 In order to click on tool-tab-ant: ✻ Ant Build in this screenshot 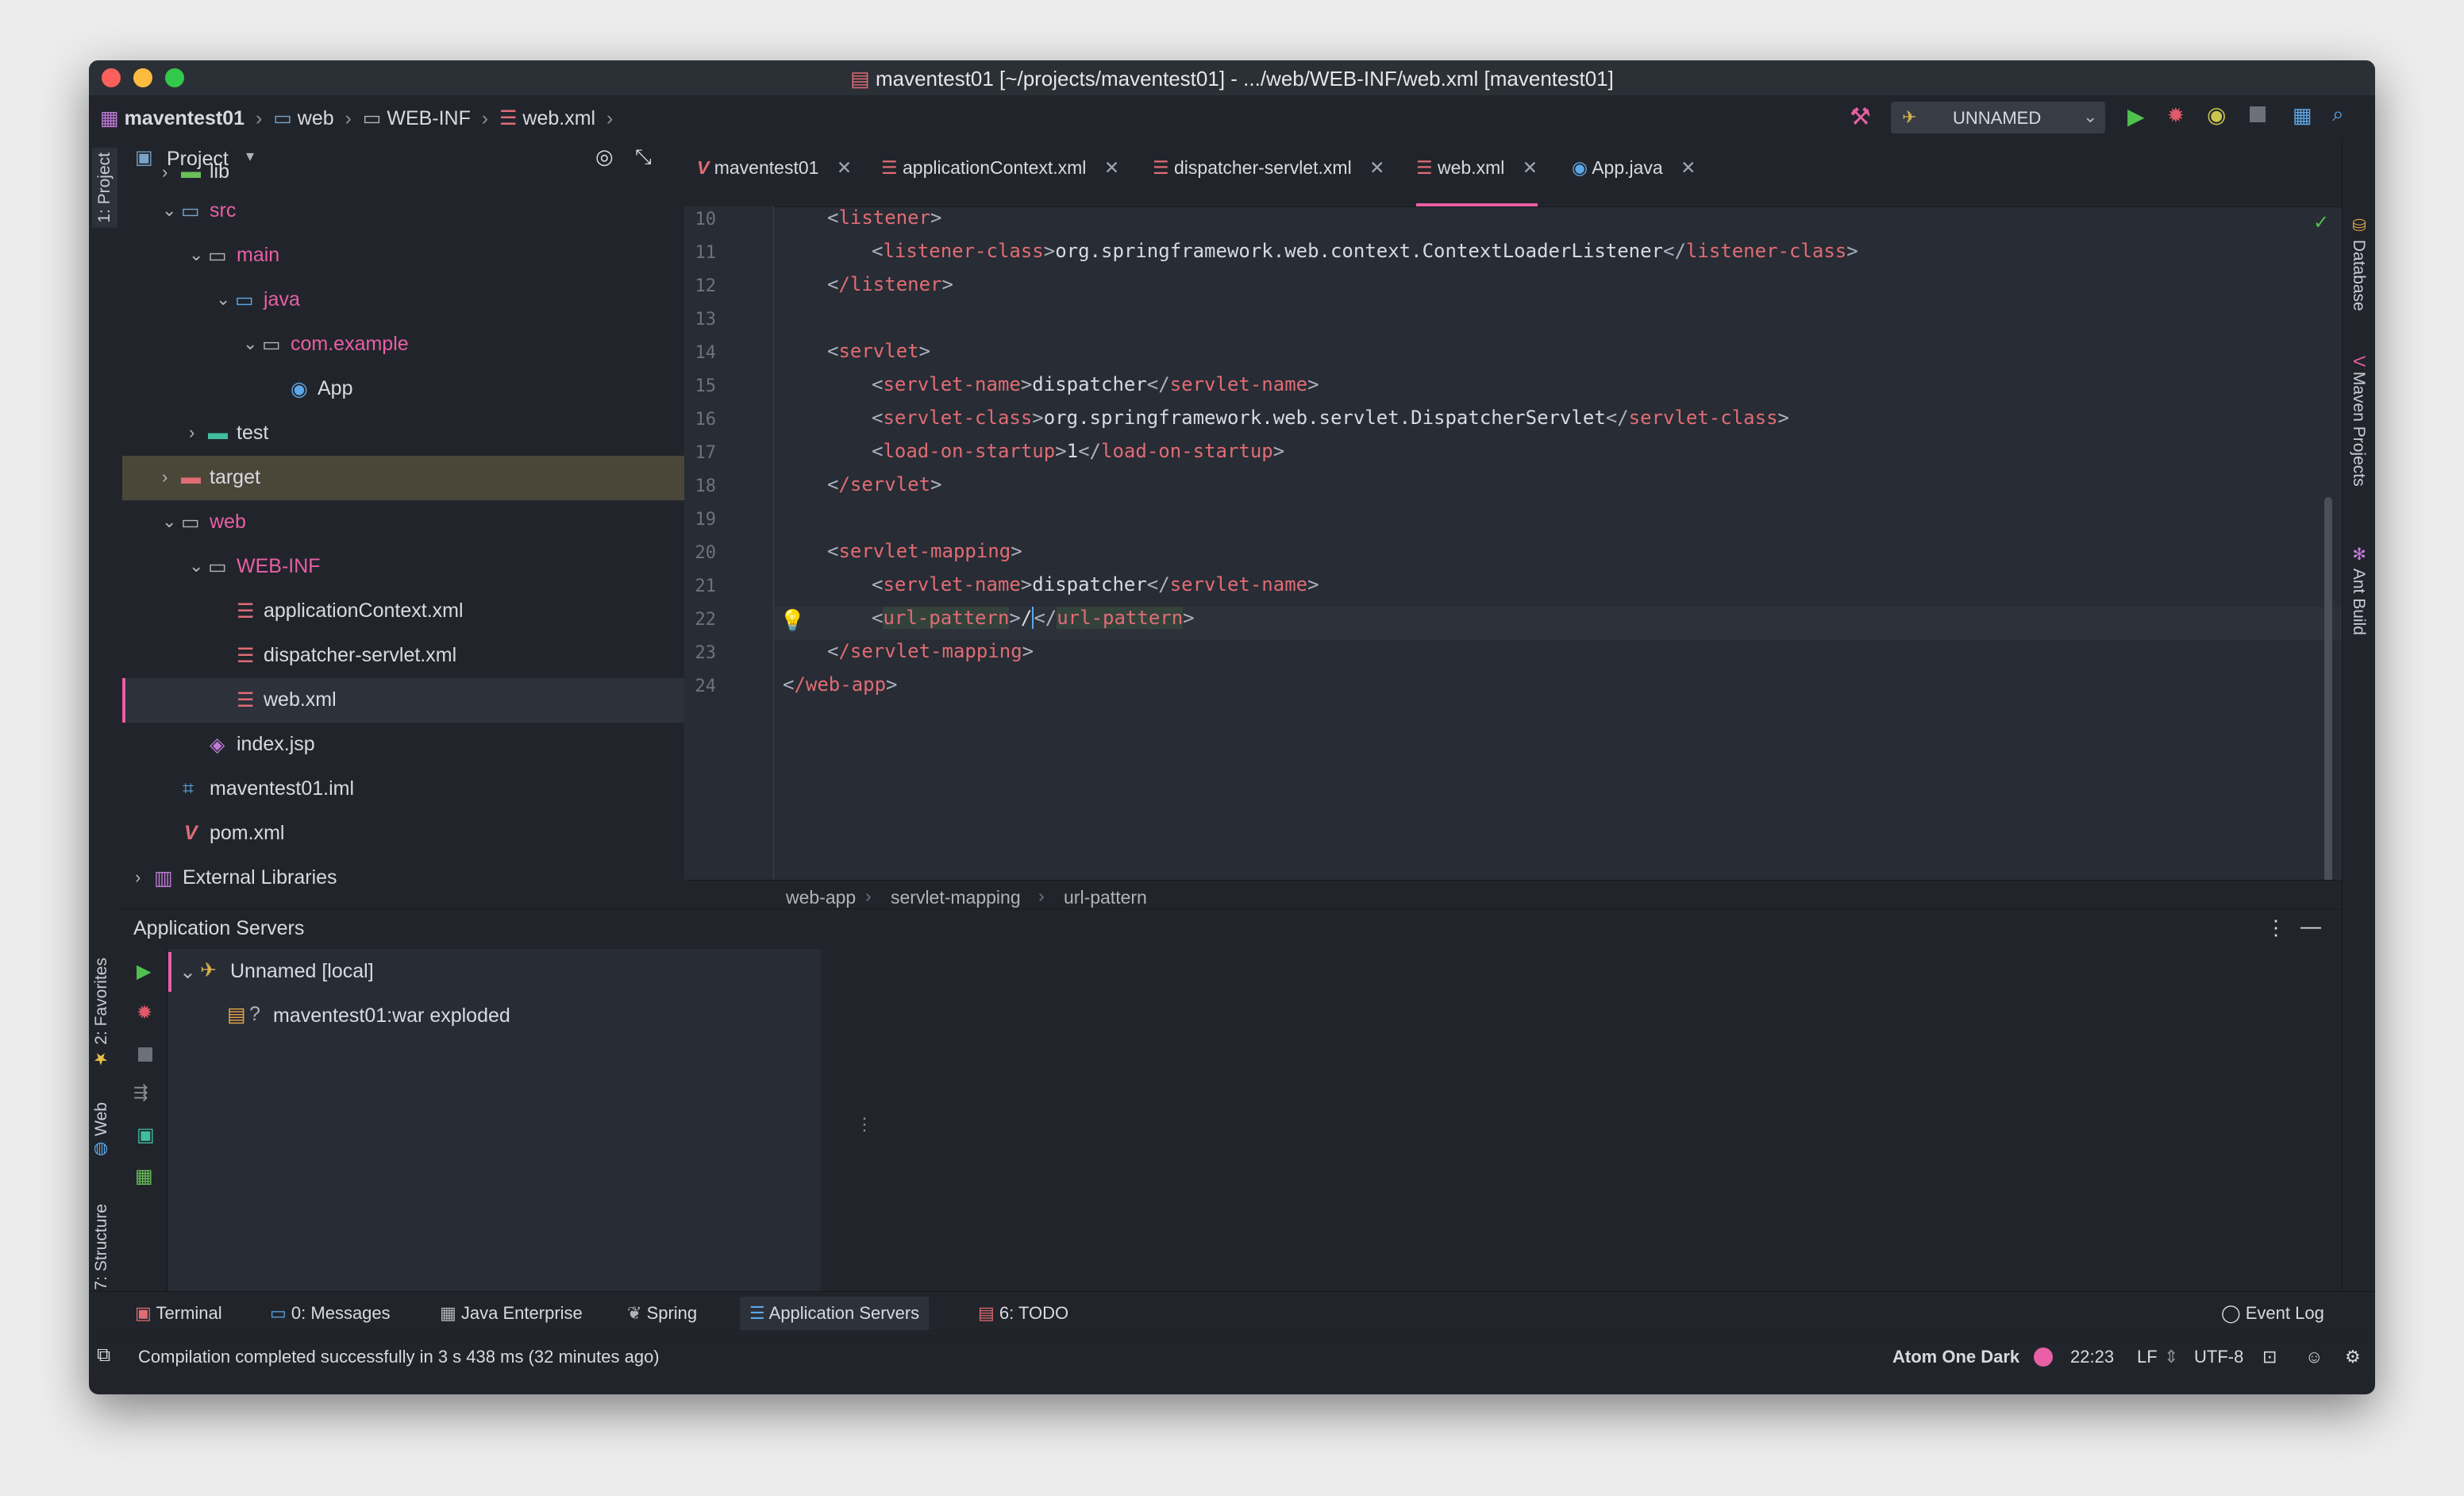, I will do `click(2358, 590)`.